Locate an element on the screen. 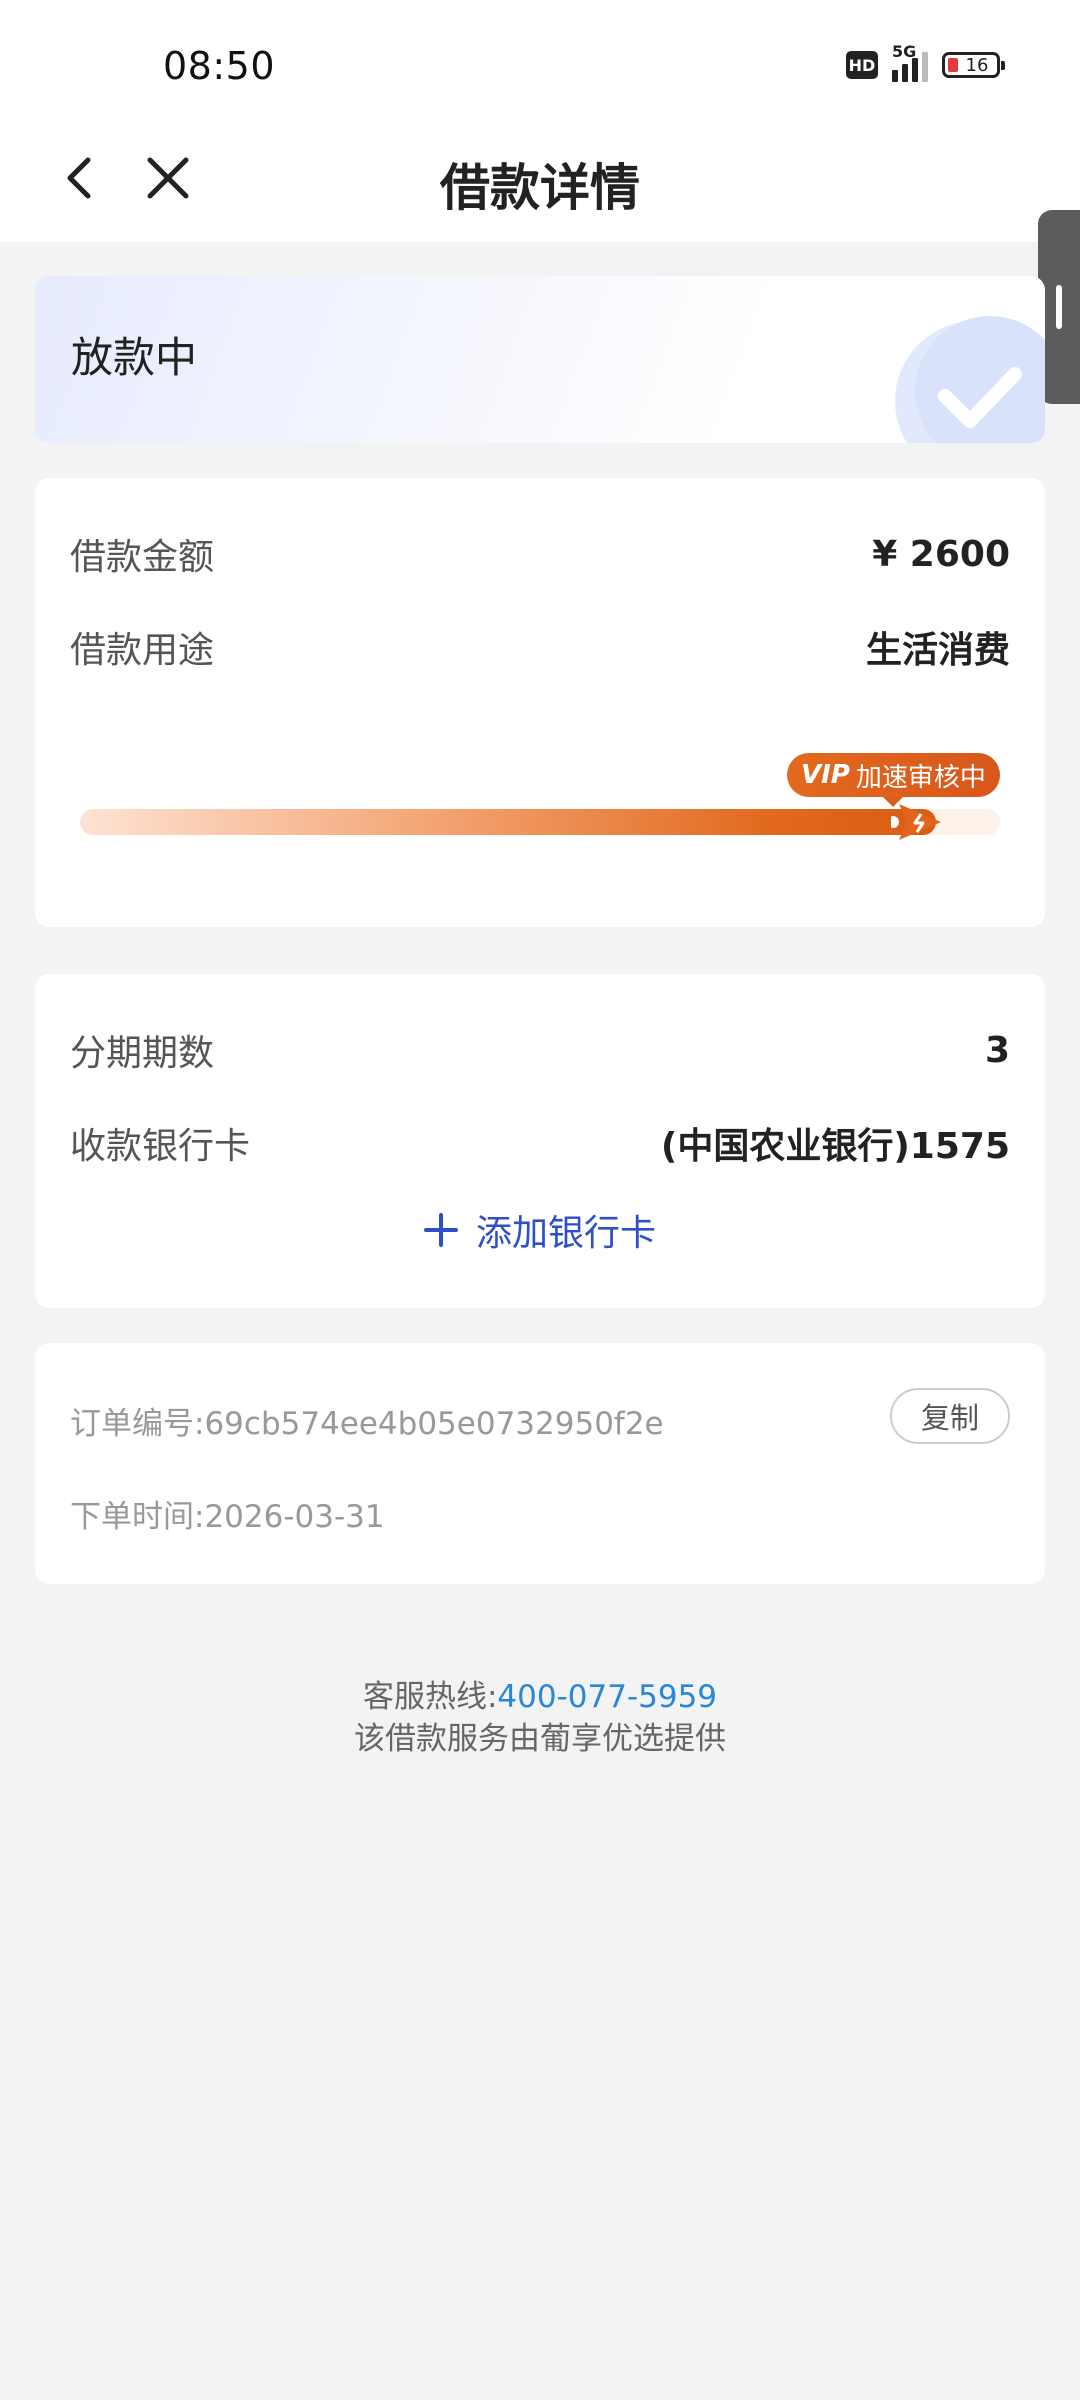 The image size is (1080, 2400). loan-status-card: 放款中 is located at coordinates (540, 359).